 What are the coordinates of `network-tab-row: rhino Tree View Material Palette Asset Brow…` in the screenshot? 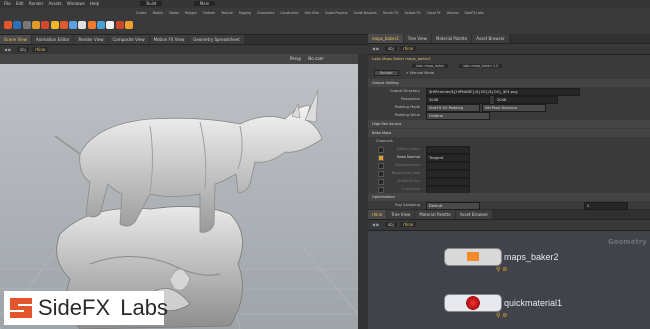 It's located at (509, 215).